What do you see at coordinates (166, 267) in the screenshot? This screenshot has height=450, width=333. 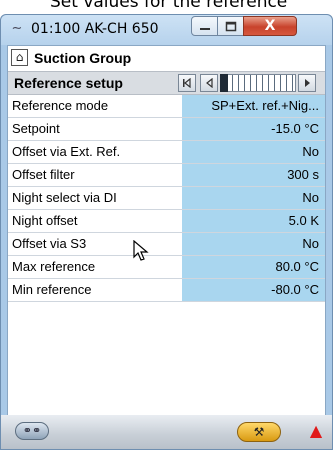 I see `parameter-row-max-reference: Max reference 80.0 °C` at bounding box center [166, 267].